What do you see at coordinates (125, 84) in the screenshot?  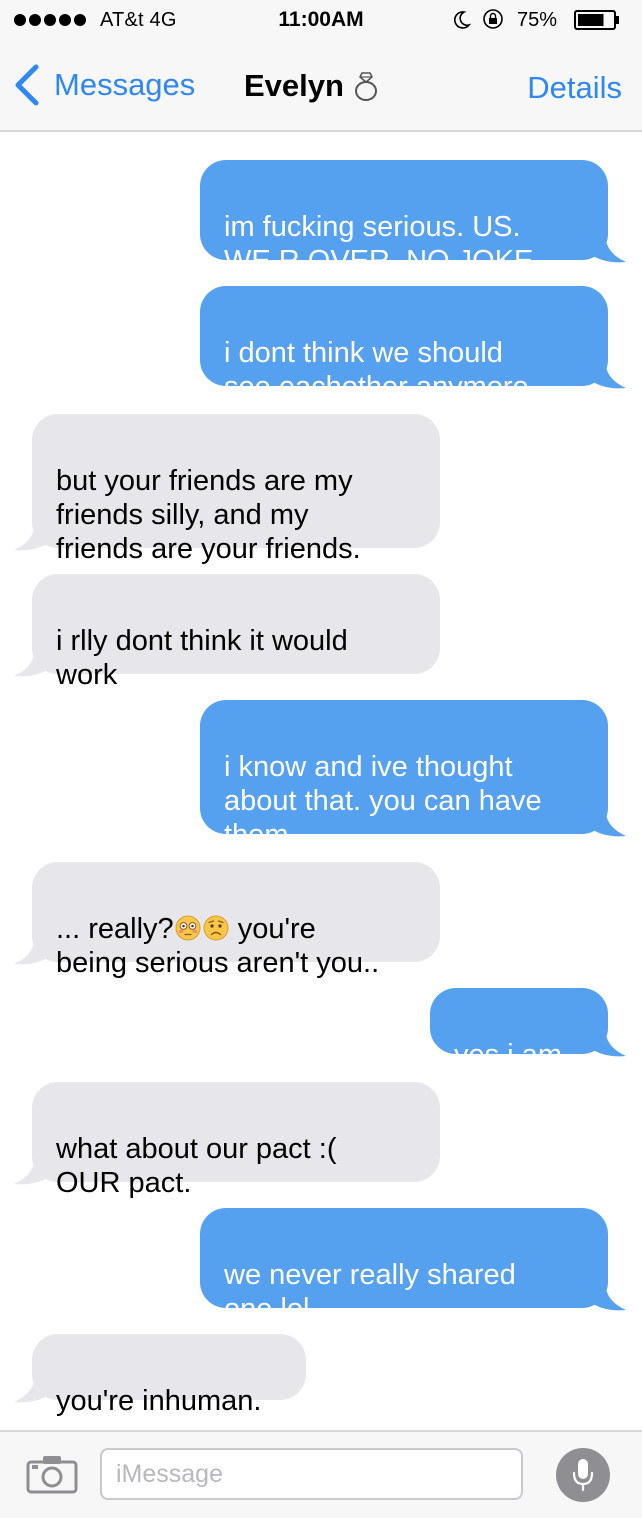 I see `back-button-label: Messages` at bounding box center [125, 84].